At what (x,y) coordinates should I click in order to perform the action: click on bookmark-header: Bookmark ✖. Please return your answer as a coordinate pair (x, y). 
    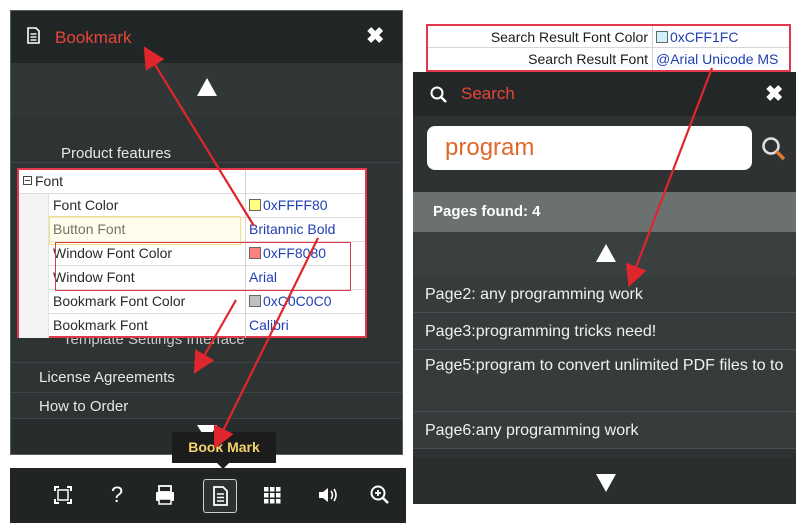
    Looking at the image, I should click on (206, 37).